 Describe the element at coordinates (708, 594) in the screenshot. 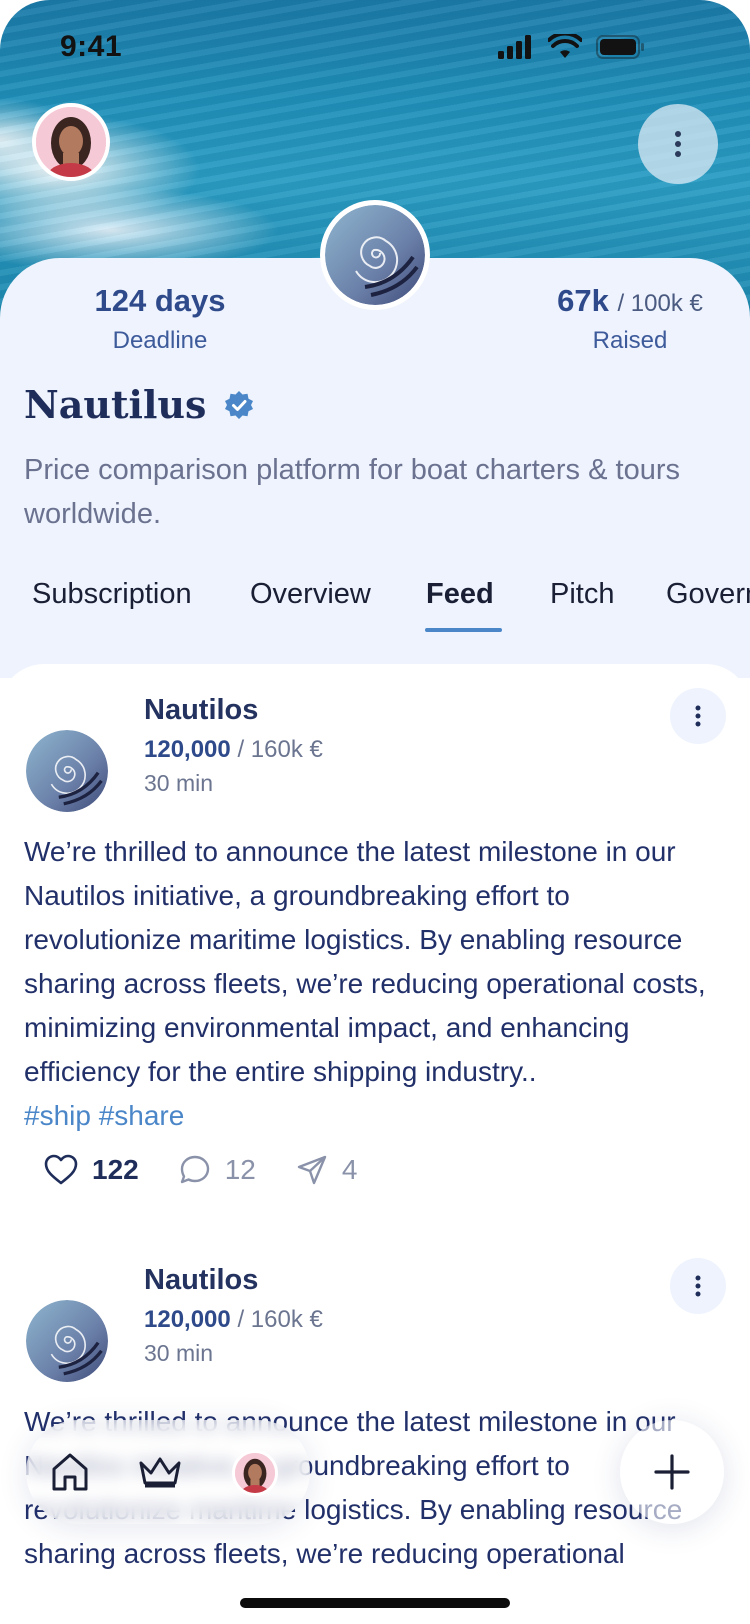

I see `tab-govern: Govern` at that location.